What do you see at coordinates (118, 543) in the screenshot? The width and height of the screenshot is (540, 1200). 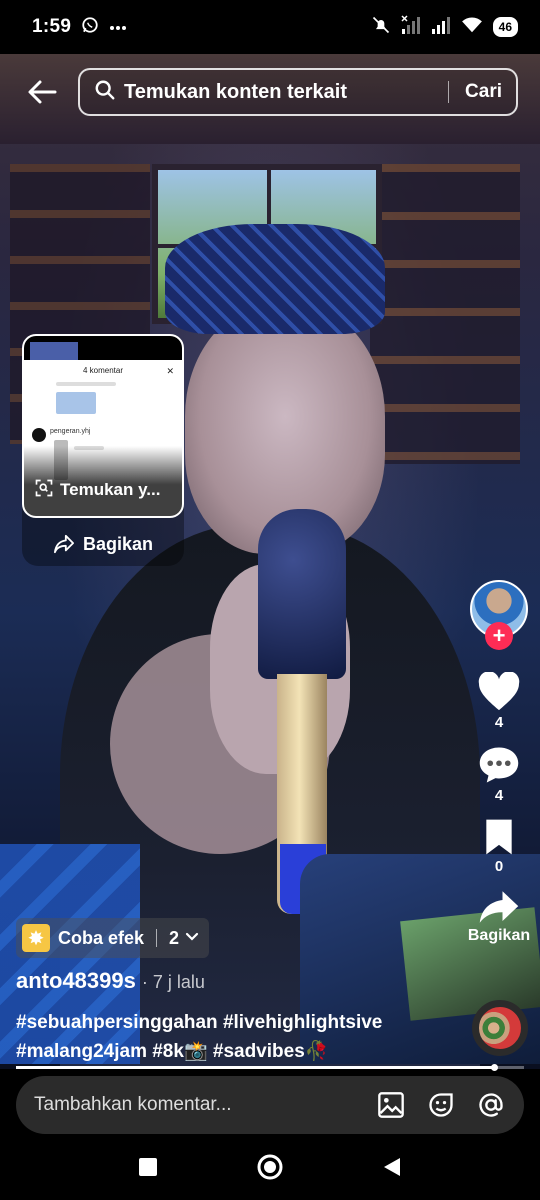 I see `share-card-label: Bagikan` at bounding box center [118, 543].